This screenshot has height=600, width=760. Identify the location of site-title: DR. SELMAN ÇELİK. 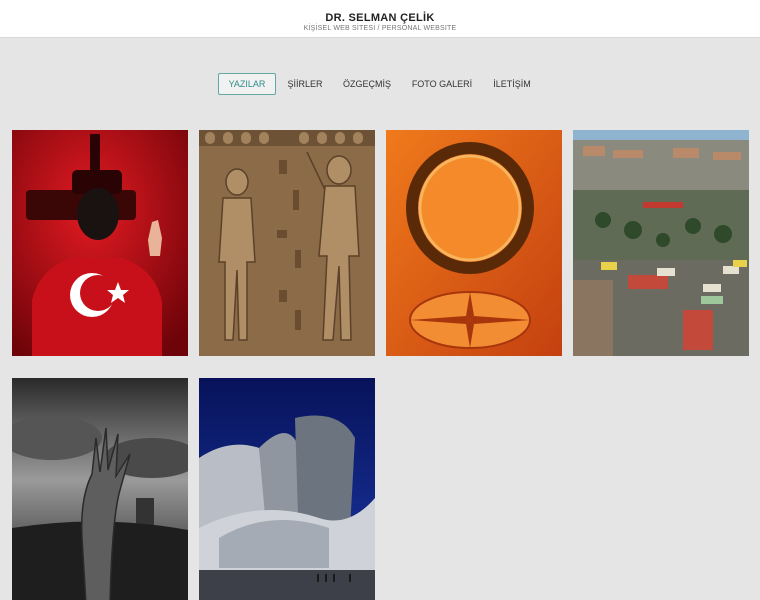
(380, 18).